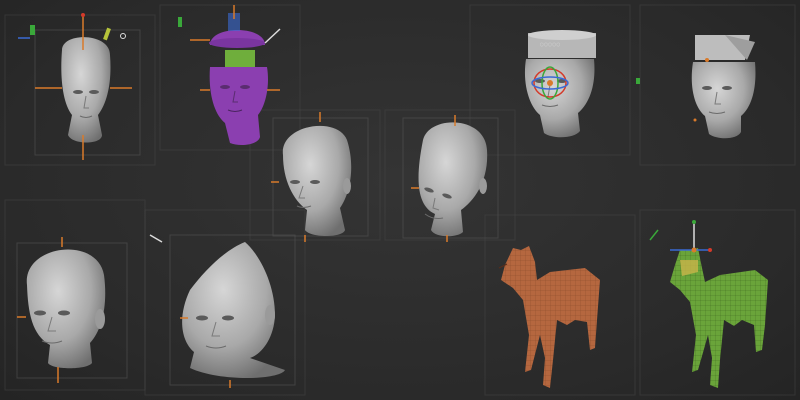  I want to click on head-default-panel, so click(320, 176).